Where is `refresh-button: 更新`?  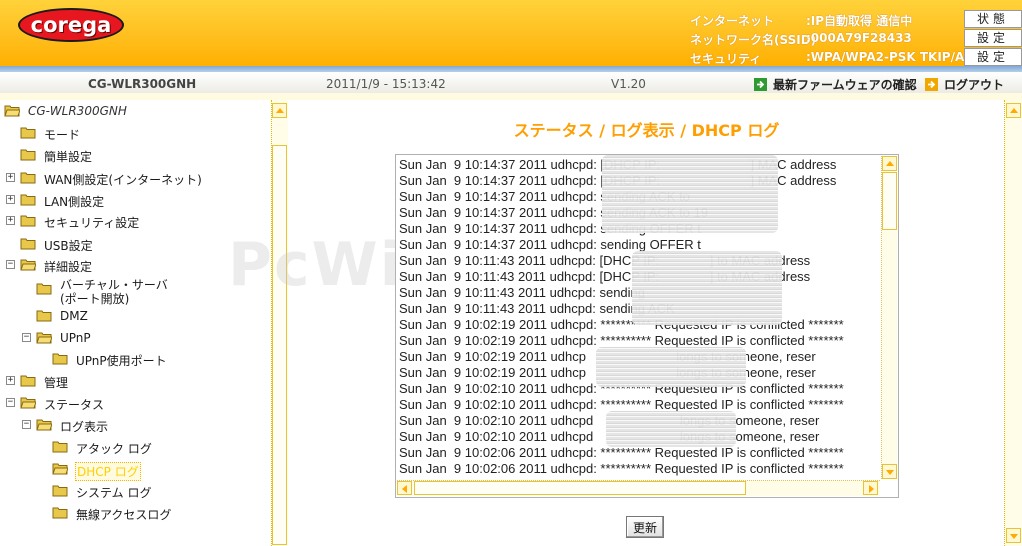 refresh-button: 更新 is located at coordinates (645, 527).